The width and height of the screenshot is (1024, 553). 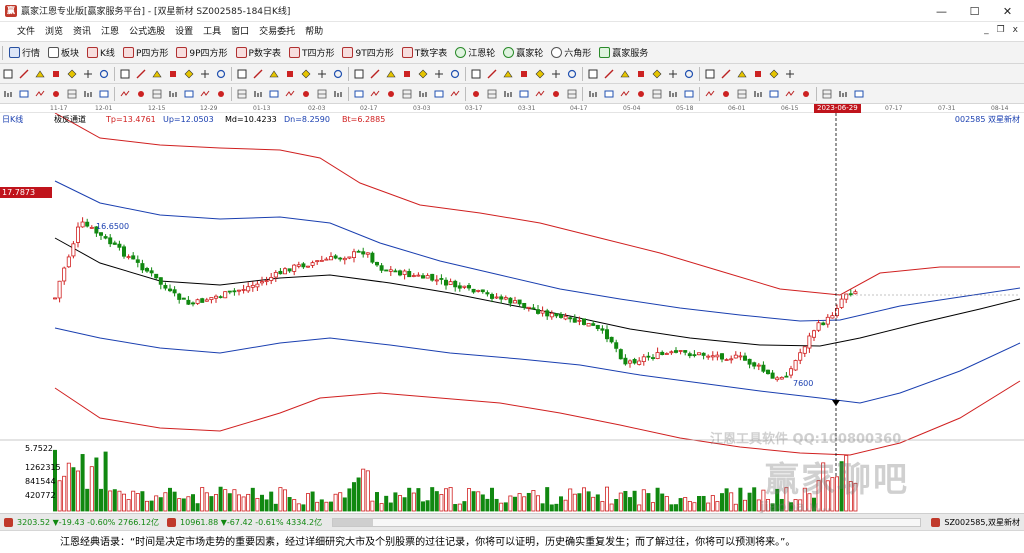 What do you see at coordinates (242, 94) in the screenshot?
I see `analysis-tool-15-icon` at bounding box center [242, 94].